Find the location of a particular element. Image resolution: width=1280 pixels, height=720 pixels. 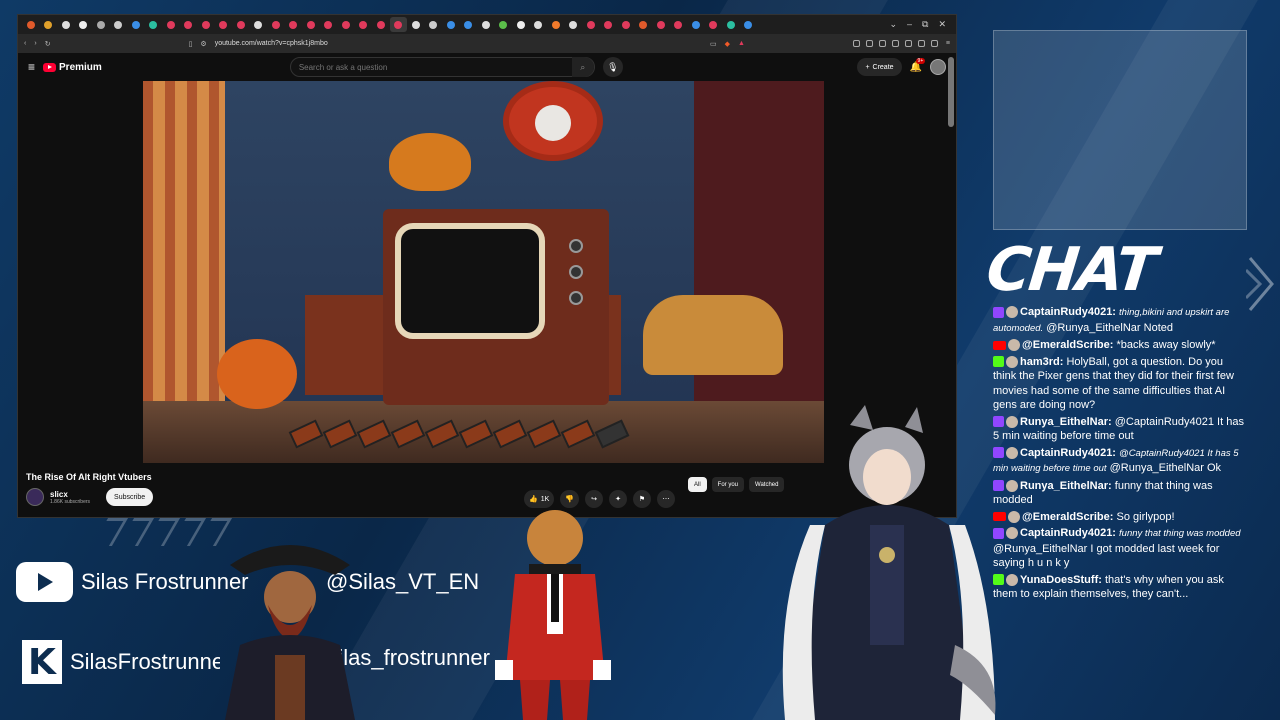

channel-info: slicx 1.86K subscribers Subscribe is located at coordinates (90, 497).